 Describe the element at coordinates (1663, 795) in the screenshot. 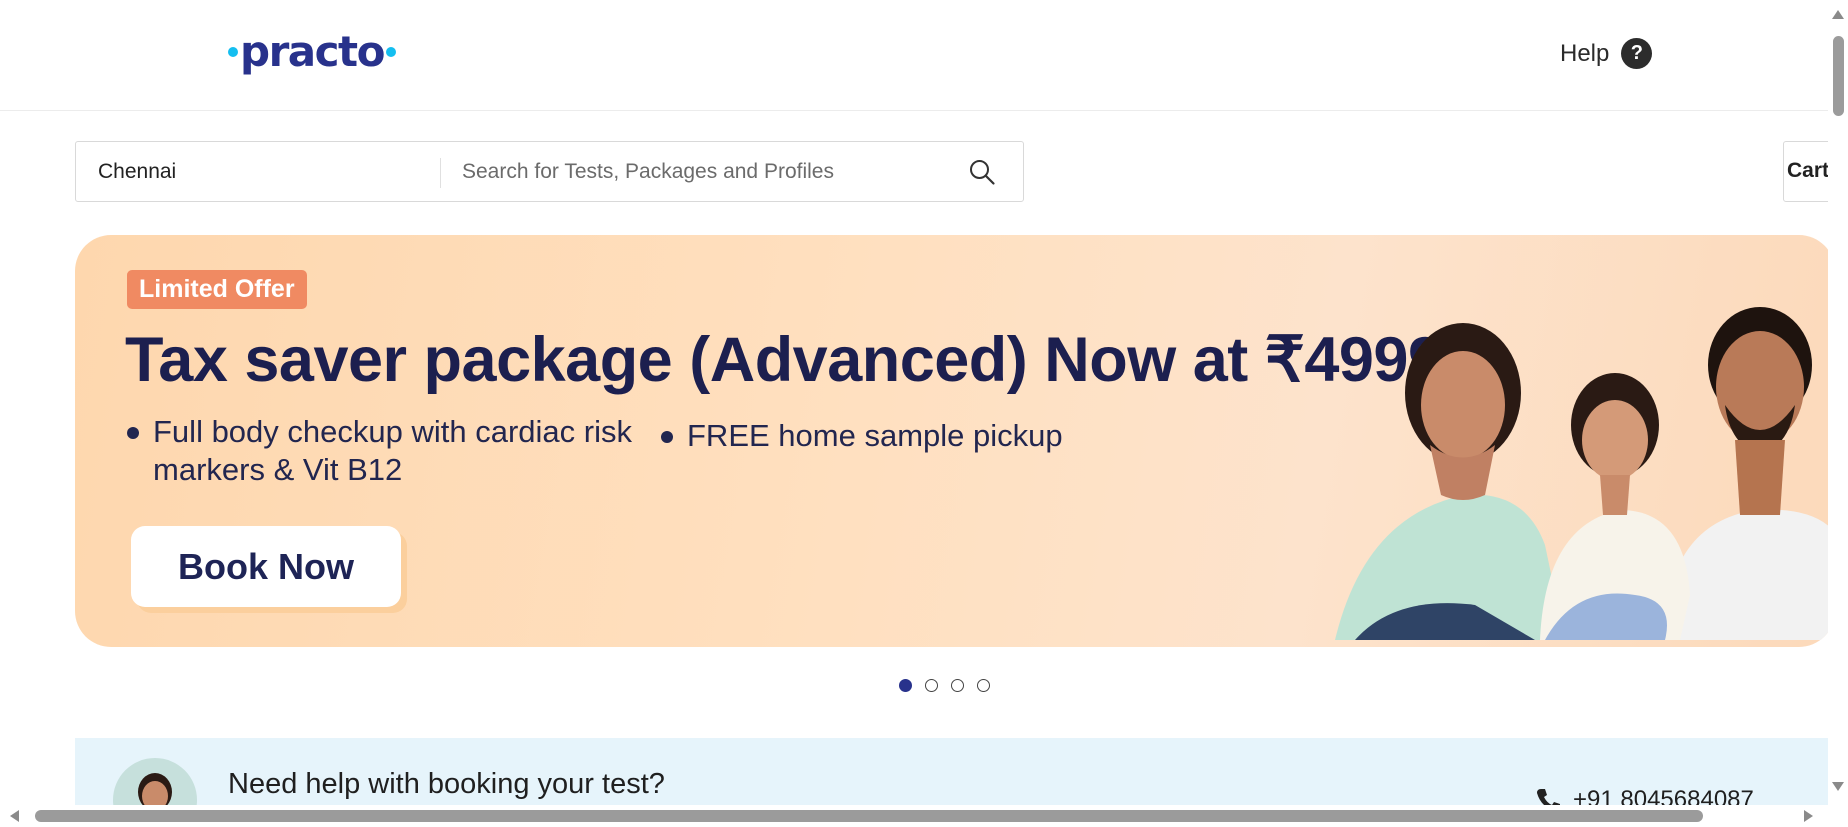

I see `phone-number: +91 8045684087` at that location.